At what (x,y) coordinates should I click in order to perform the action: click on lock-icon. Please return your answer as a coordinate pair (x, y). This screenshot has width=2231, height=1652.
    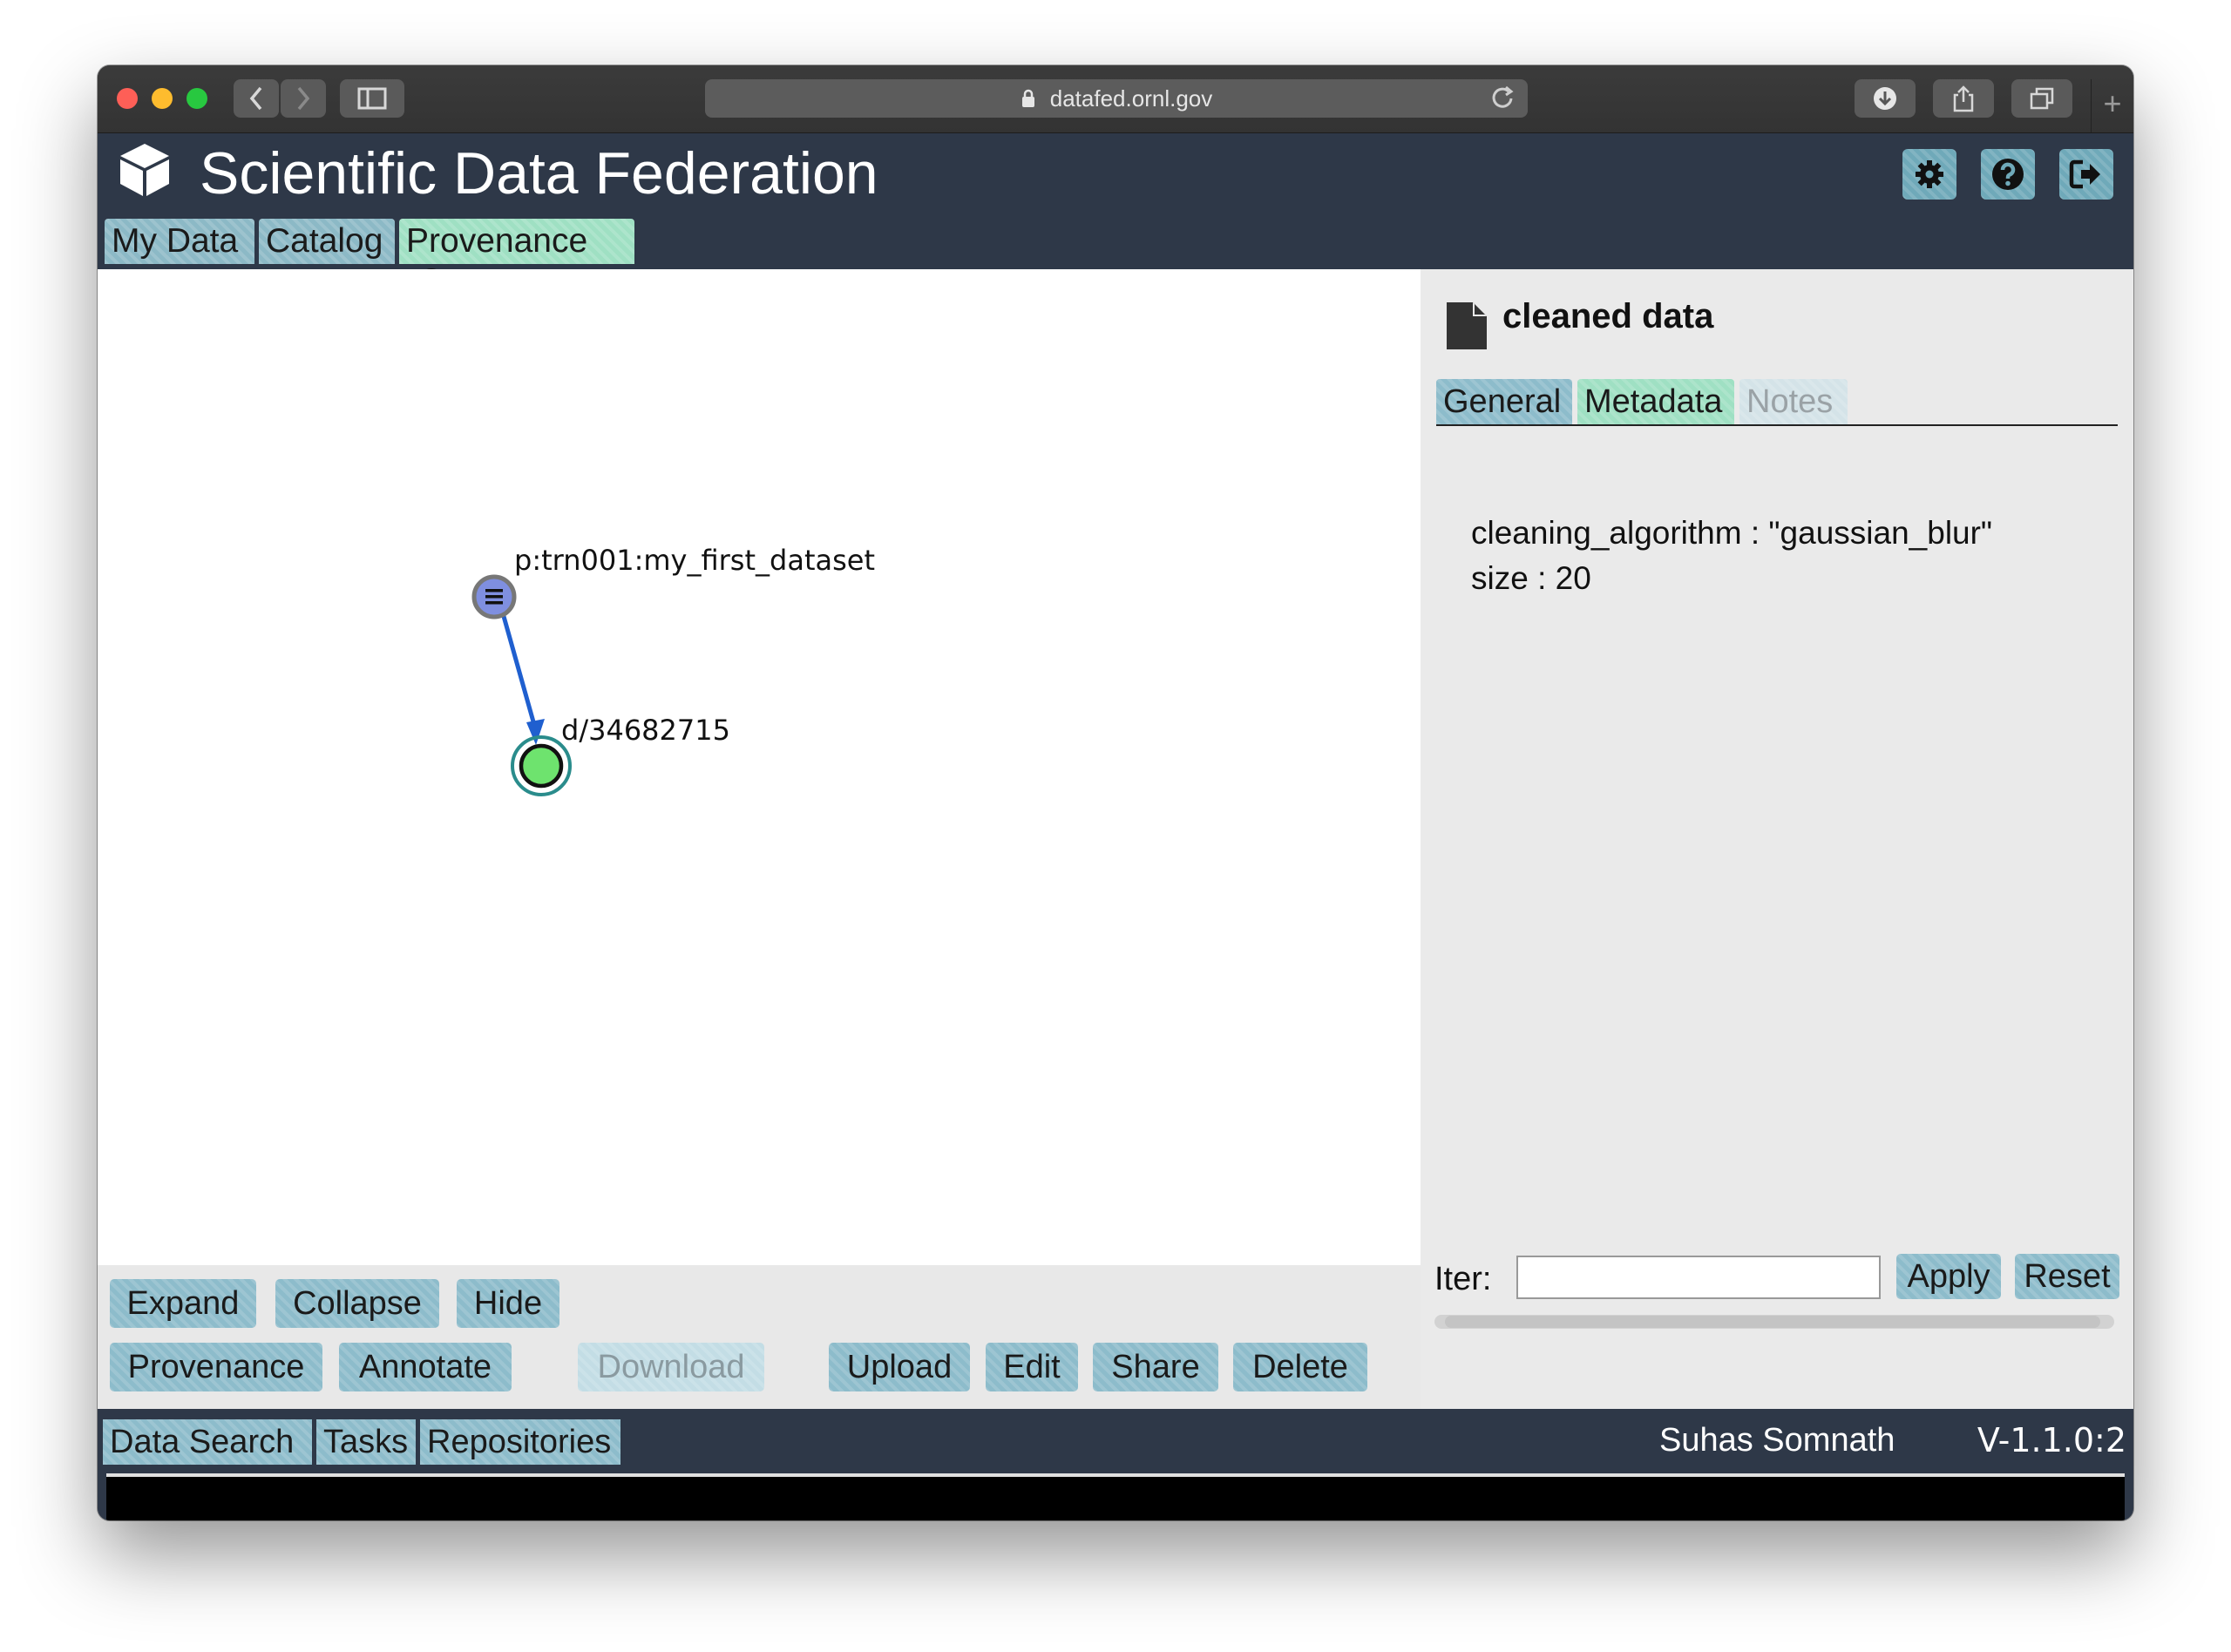
    Looking at the image, I should click on (1027, 98).